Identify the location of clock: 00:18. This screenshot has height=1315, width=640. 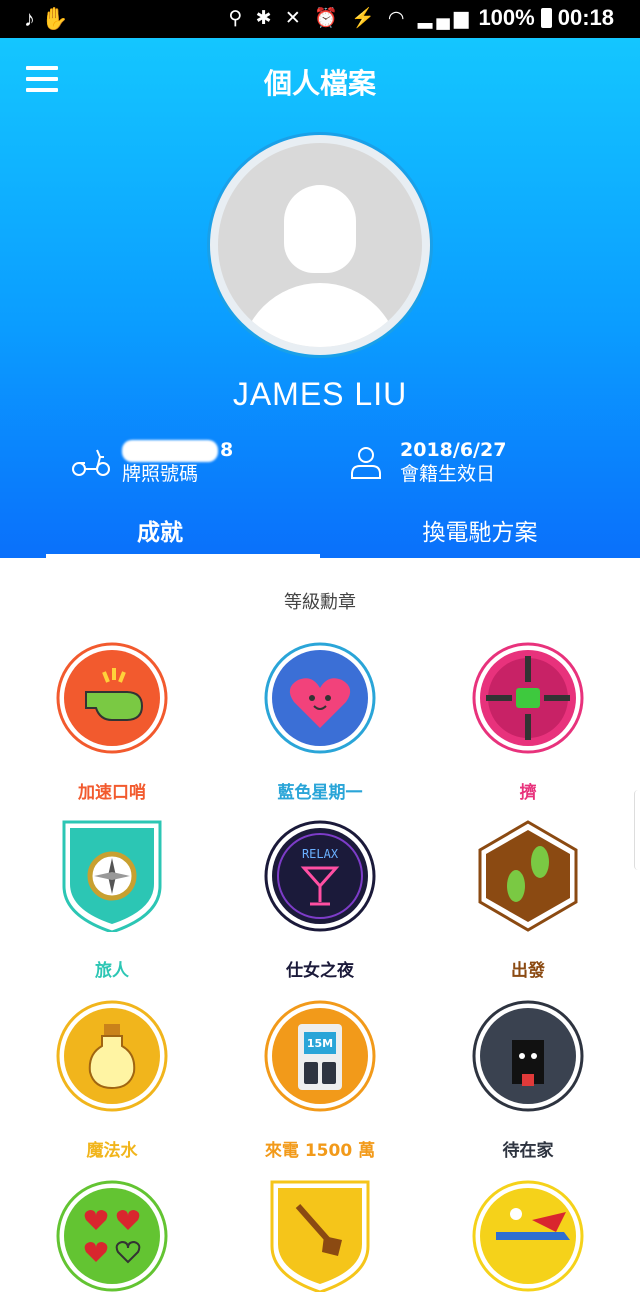
(585, 17).